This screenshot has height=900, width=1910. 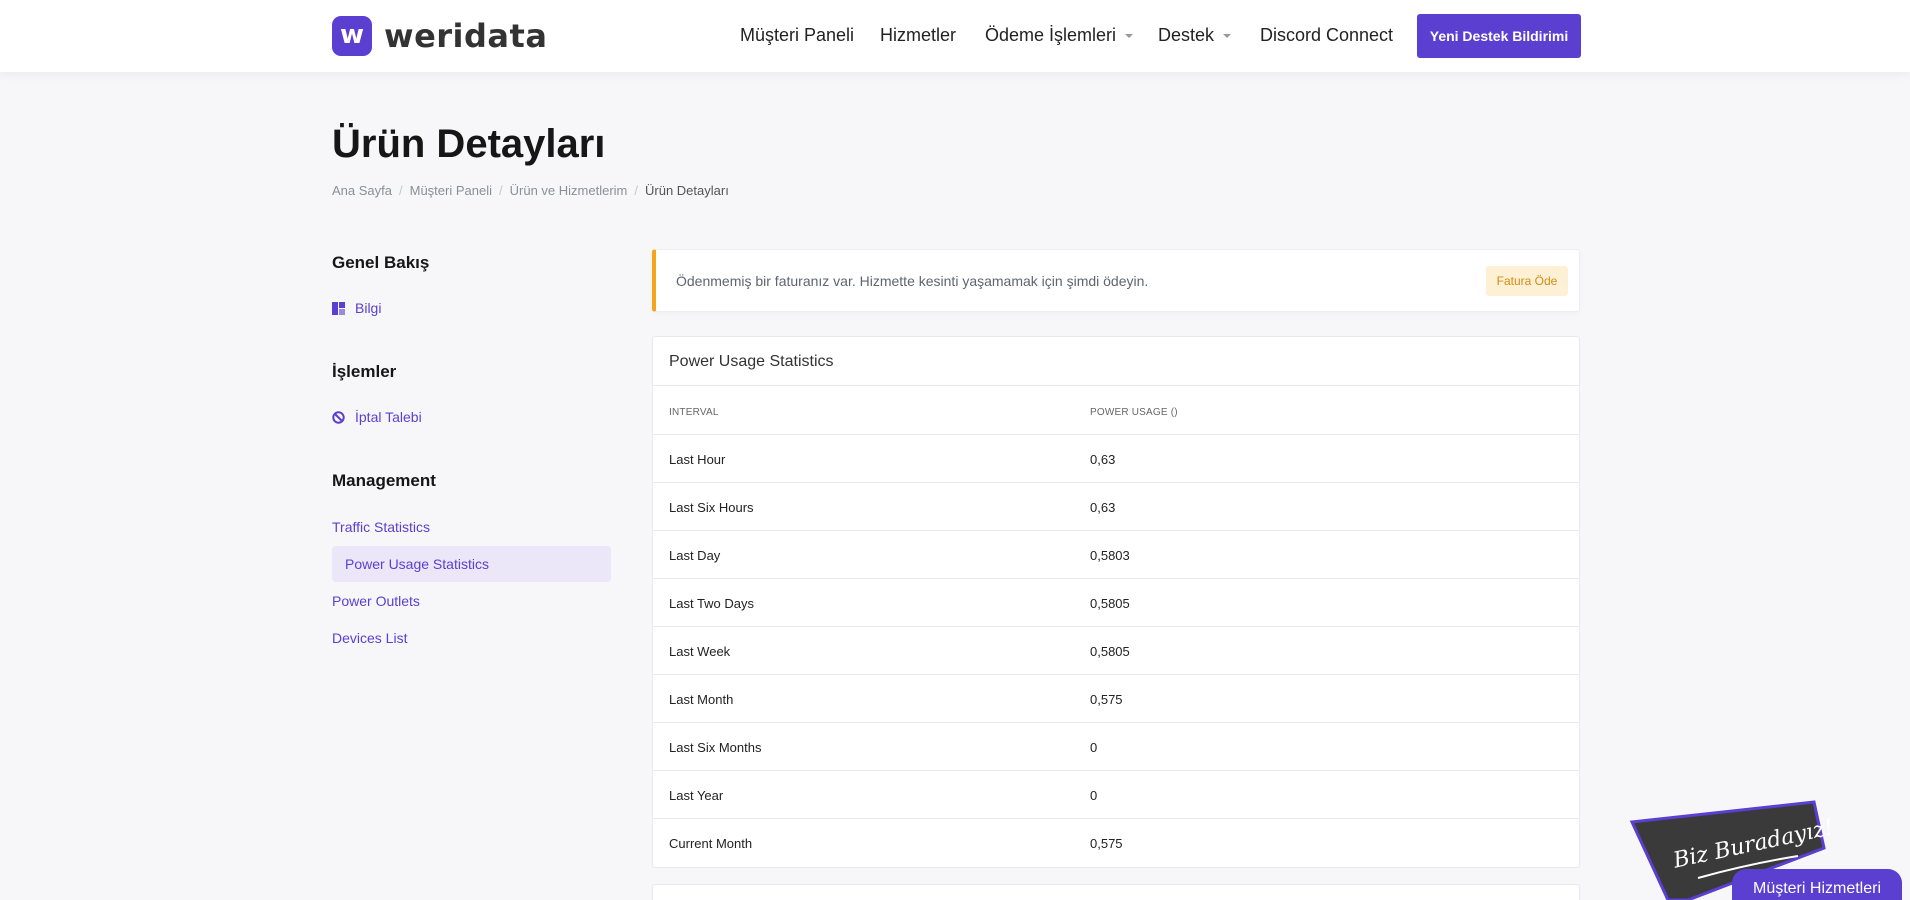 What do you see at coordinates (569, 190) in the screenshot?
I see `breadcrumb-products: Ürün ve Hizmetlerim` at bounding box center [569, 190].